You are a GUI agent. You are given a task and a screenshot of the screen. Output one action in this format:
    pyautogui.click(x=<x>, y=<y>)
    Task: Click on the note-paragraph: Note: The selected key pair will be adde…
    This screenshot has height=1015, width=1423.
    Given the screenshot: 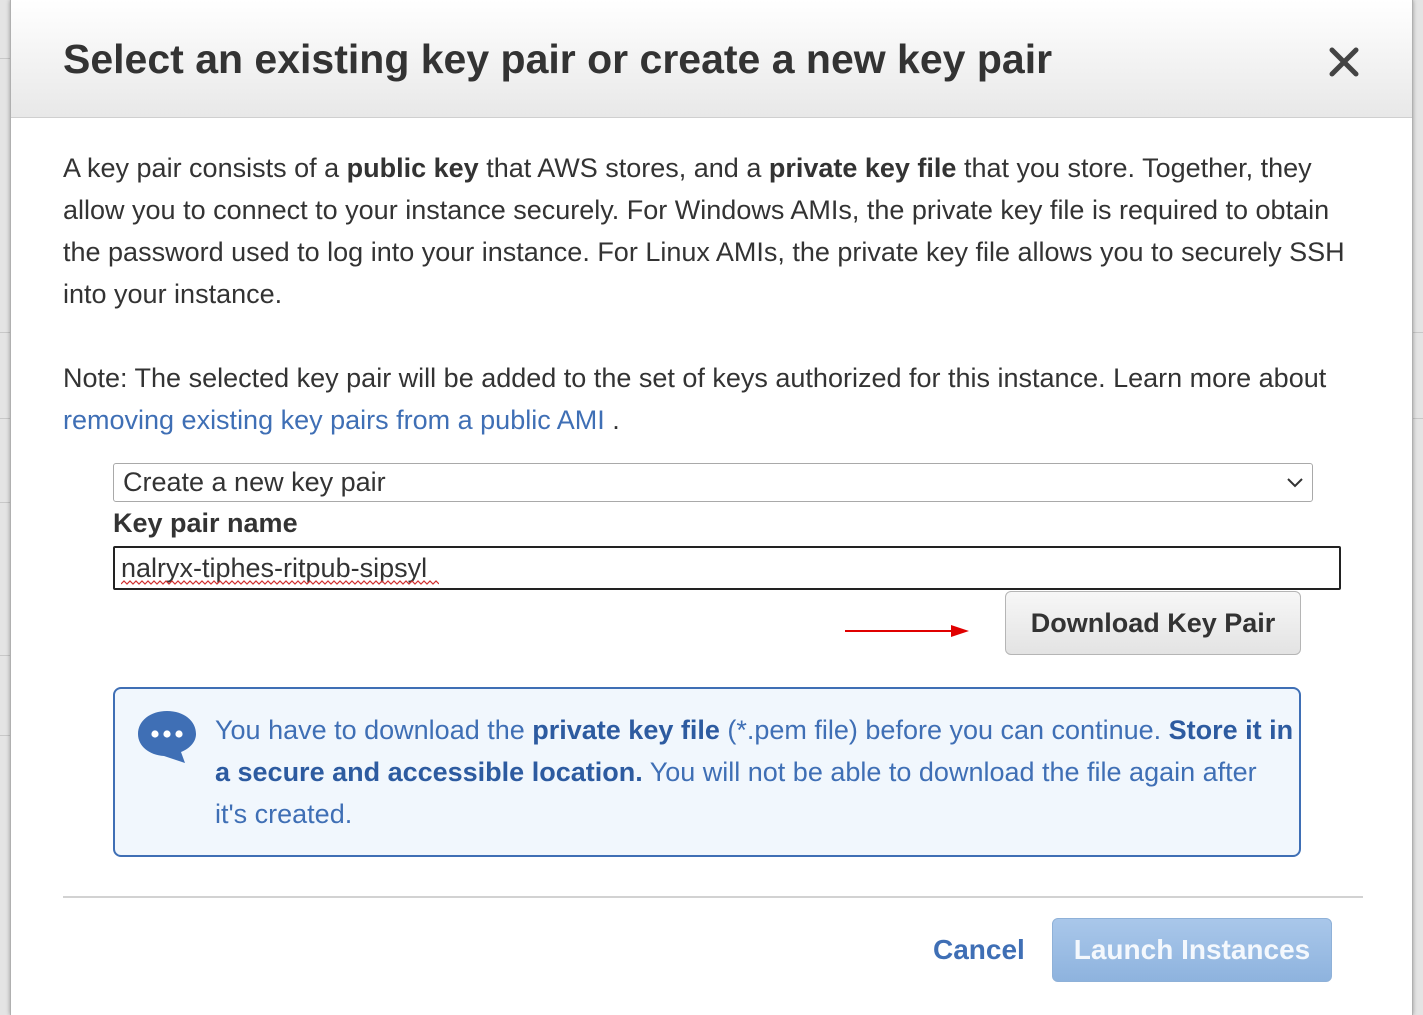 What is the action you would take?
    pyautogui.click(x=718, y=399)
    